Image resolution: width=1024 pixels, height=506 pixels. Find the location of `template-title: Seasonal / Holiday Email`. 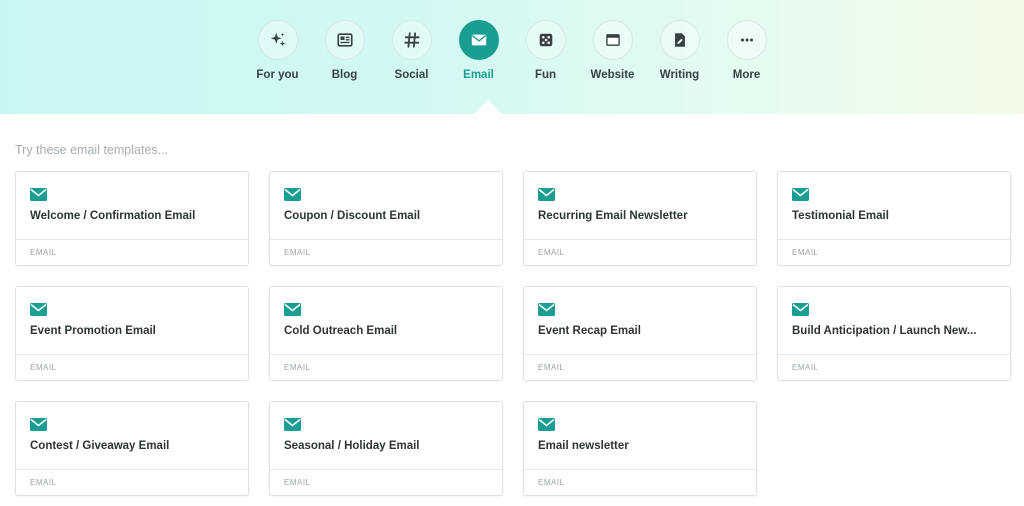

template-title: Seasonal / Holiday Email is located at coordinates (352, 446).